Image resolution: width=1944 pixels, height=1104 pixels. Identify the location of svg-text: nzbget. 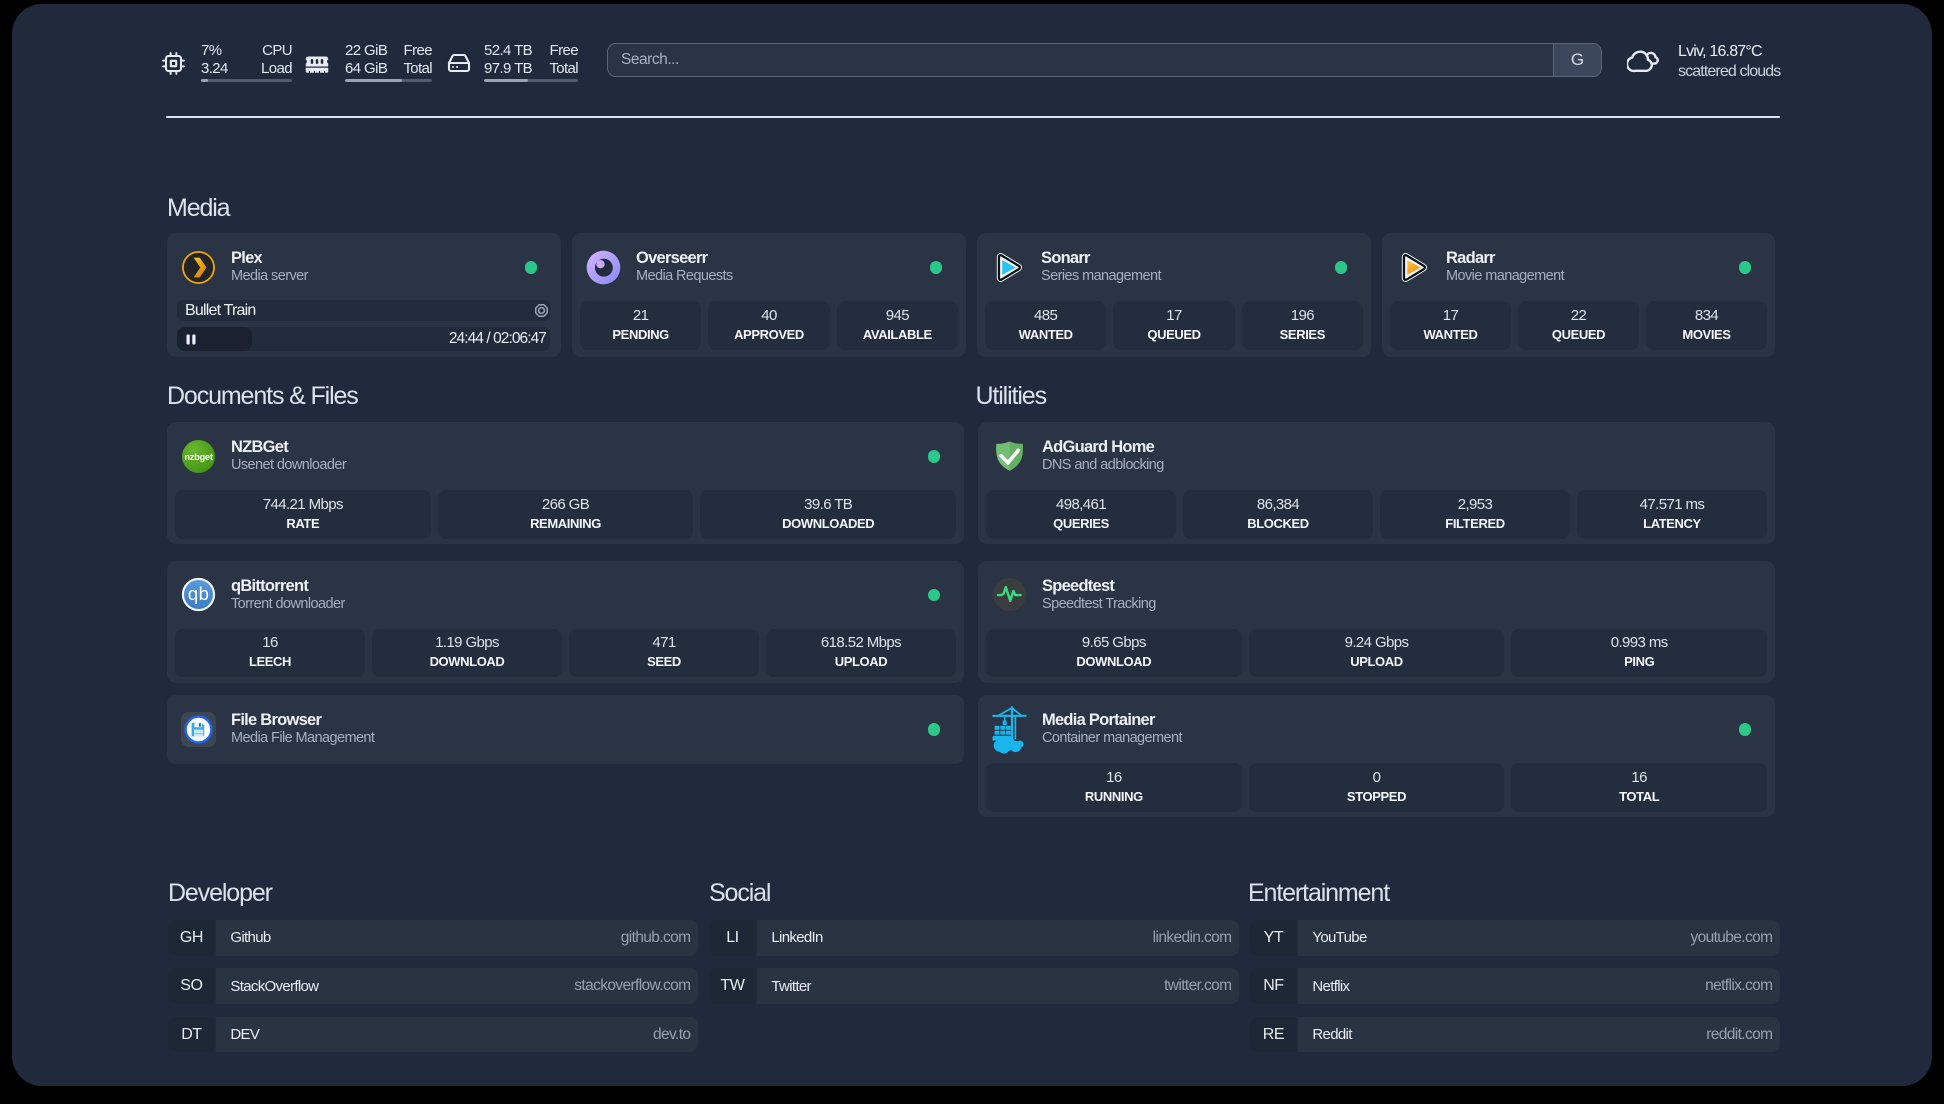
(198, 457).